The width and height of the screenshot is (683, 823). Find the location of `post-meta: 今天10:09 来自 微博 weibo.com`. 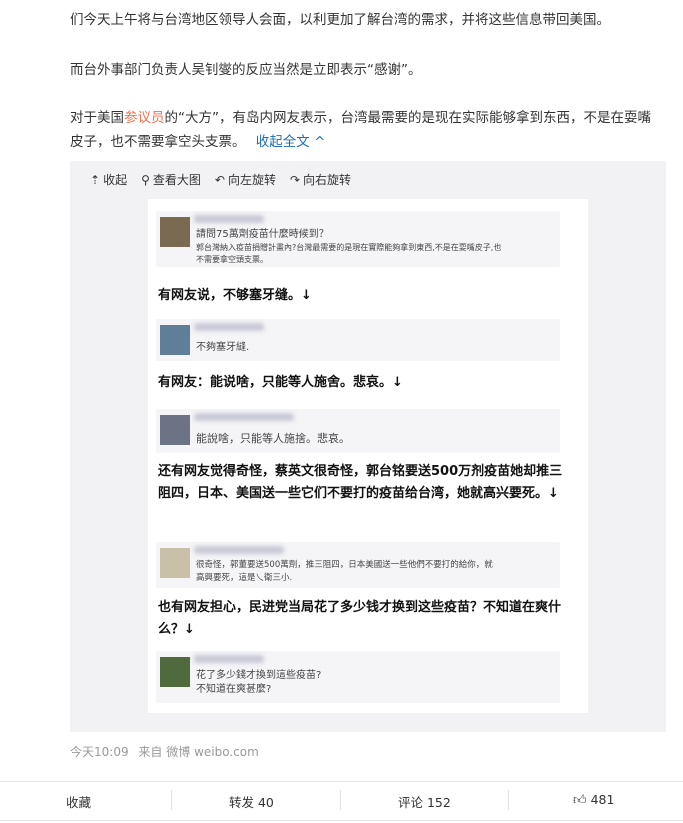

post-meta: 今天10:09 来自 微博 weibo.com is located at coordinates (164, 751).